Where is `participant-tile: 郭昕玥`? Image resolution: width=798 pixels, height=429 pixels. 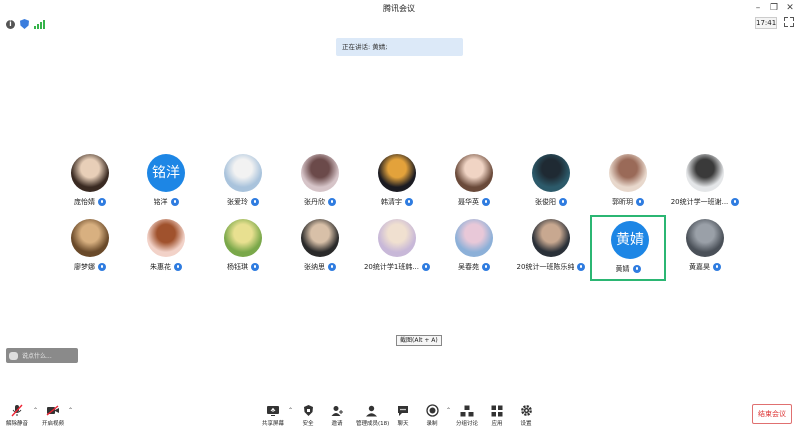 participant-tile: 郭昕玥 is located at coordinates (628, 187).